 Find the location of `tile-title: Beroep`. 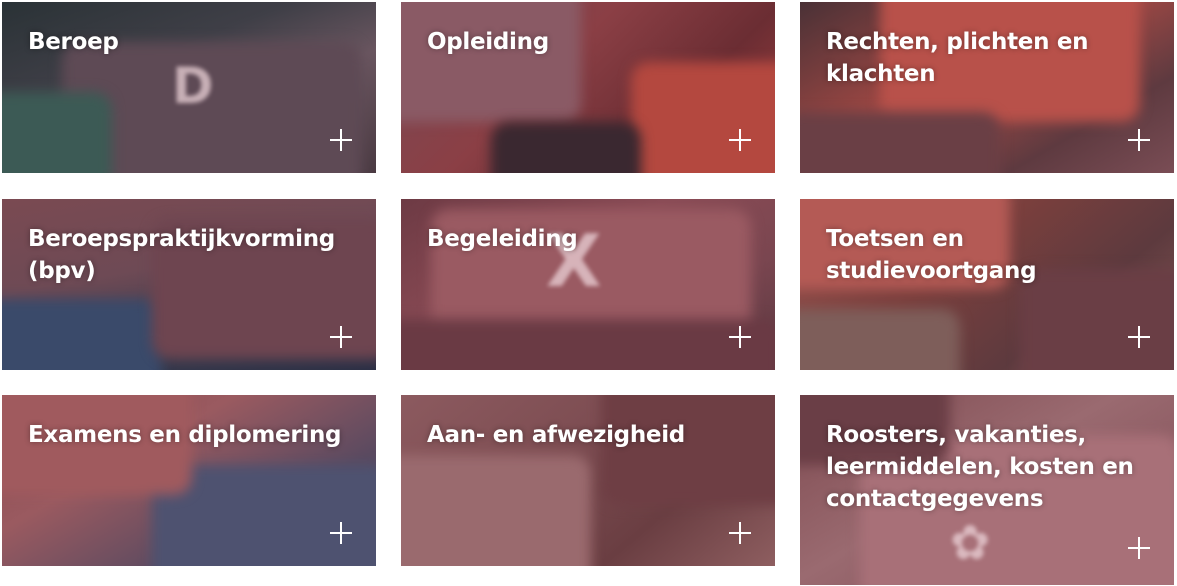

tile-title: Beroep is located at coordinates (73, 42).